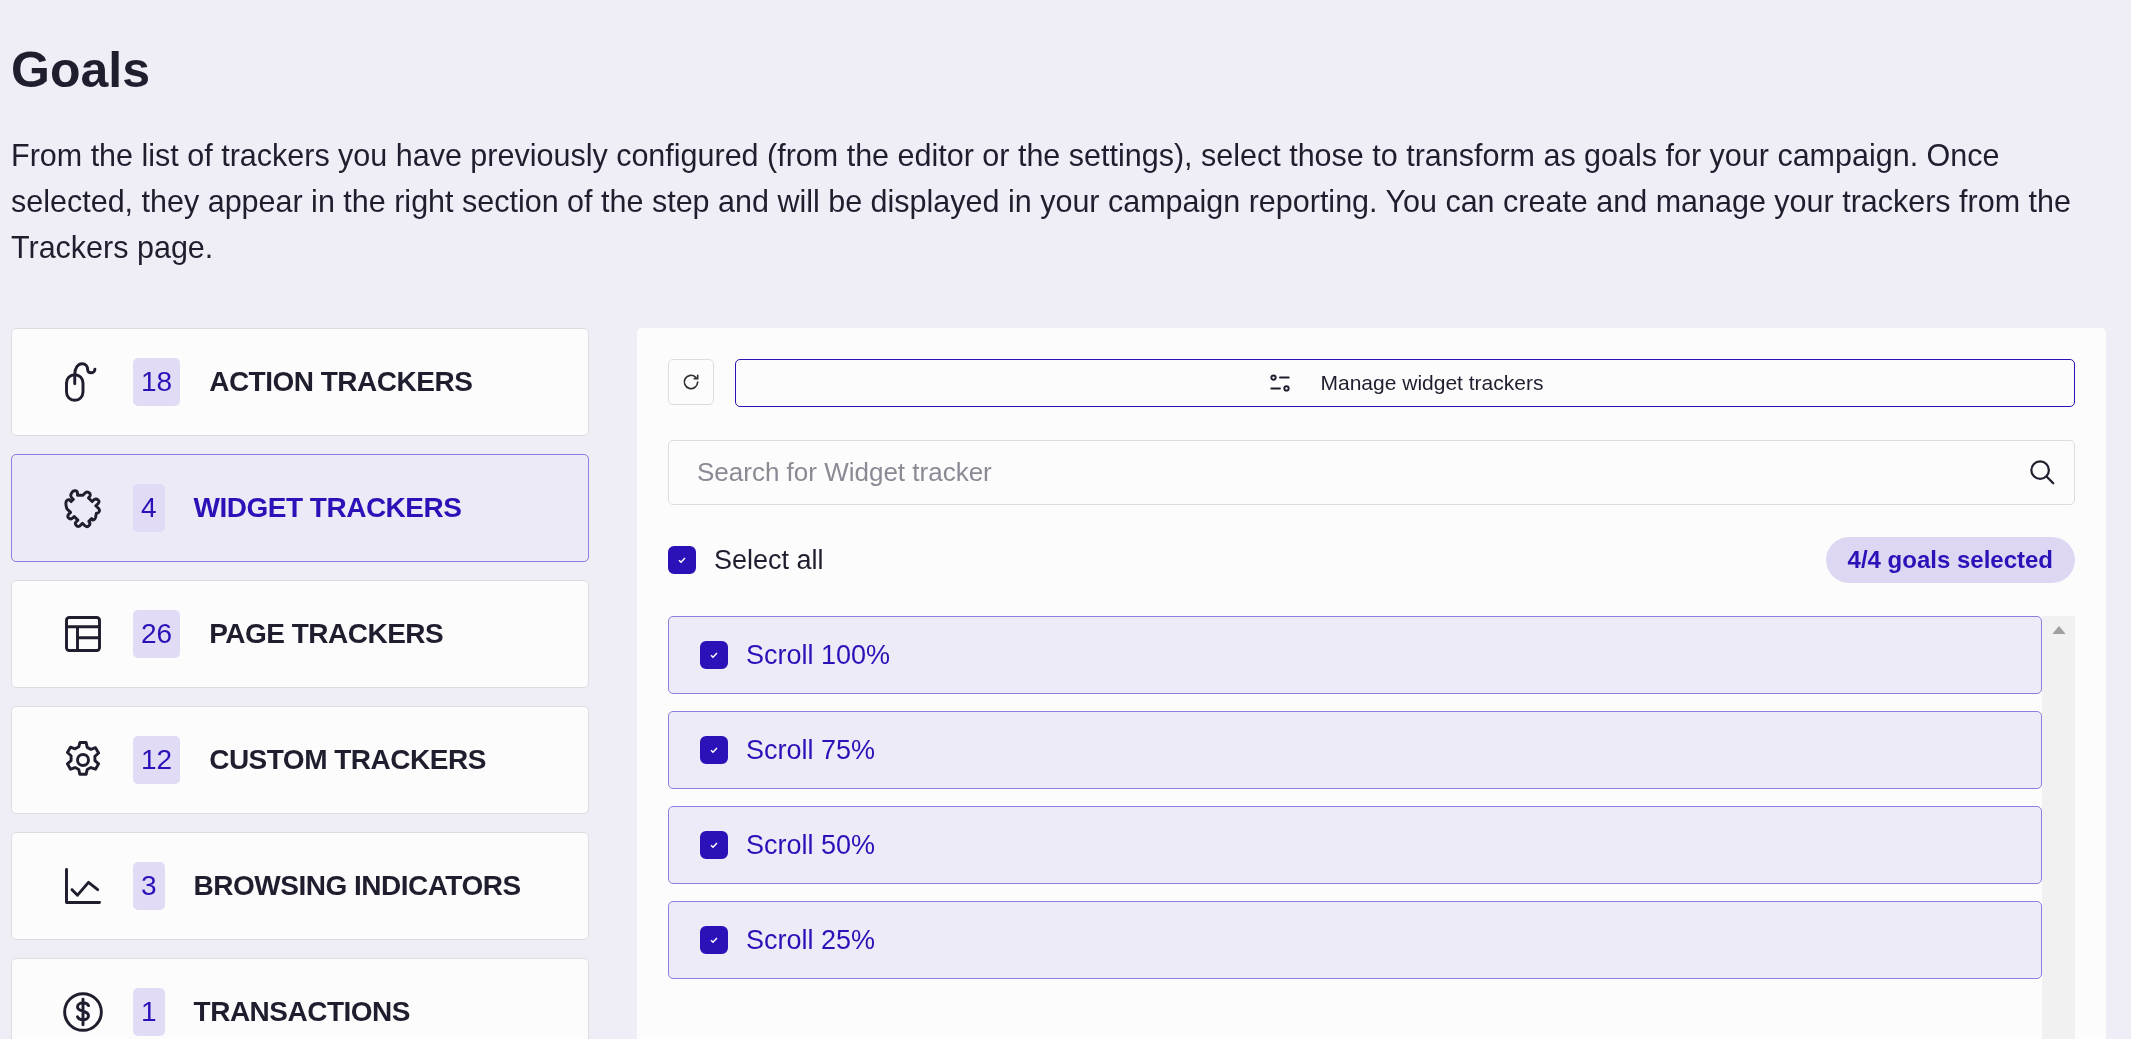  I want to click on category-item: 12 CUSTOM TRACKERS, so click(300, 760).